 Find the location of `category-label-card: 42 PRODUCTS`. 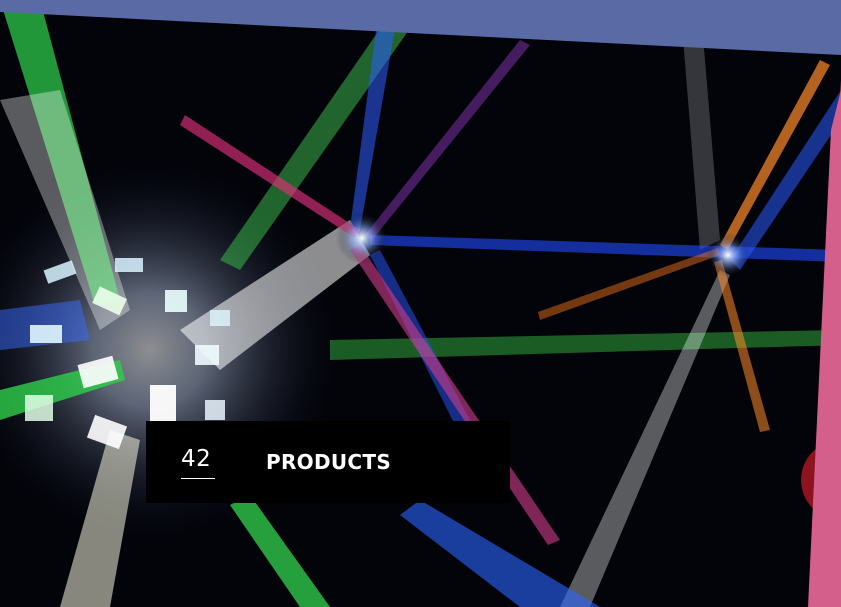

category-label-card: 42 PRODUCTS is located at coordinates (328, 462).